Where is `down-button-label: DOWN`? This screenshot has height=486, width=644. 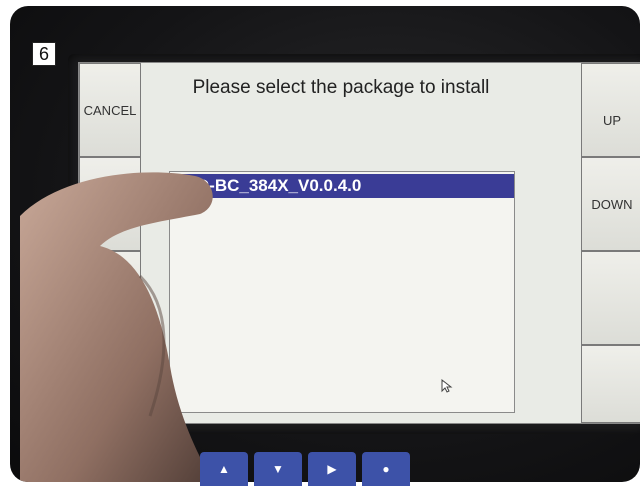 down-button-label: DOWN is located at coordinates (612, 204).